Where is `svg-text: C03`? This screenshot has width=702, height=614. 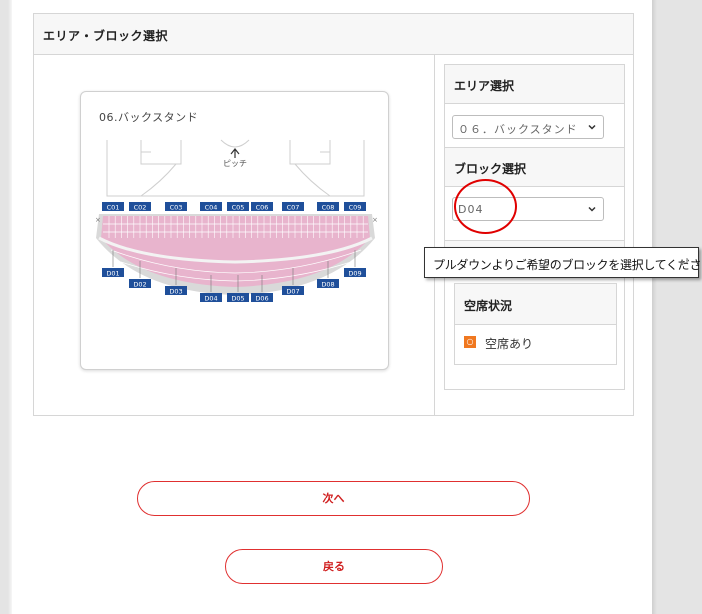 svg-text: C03 is located at coordinates (176, 208).